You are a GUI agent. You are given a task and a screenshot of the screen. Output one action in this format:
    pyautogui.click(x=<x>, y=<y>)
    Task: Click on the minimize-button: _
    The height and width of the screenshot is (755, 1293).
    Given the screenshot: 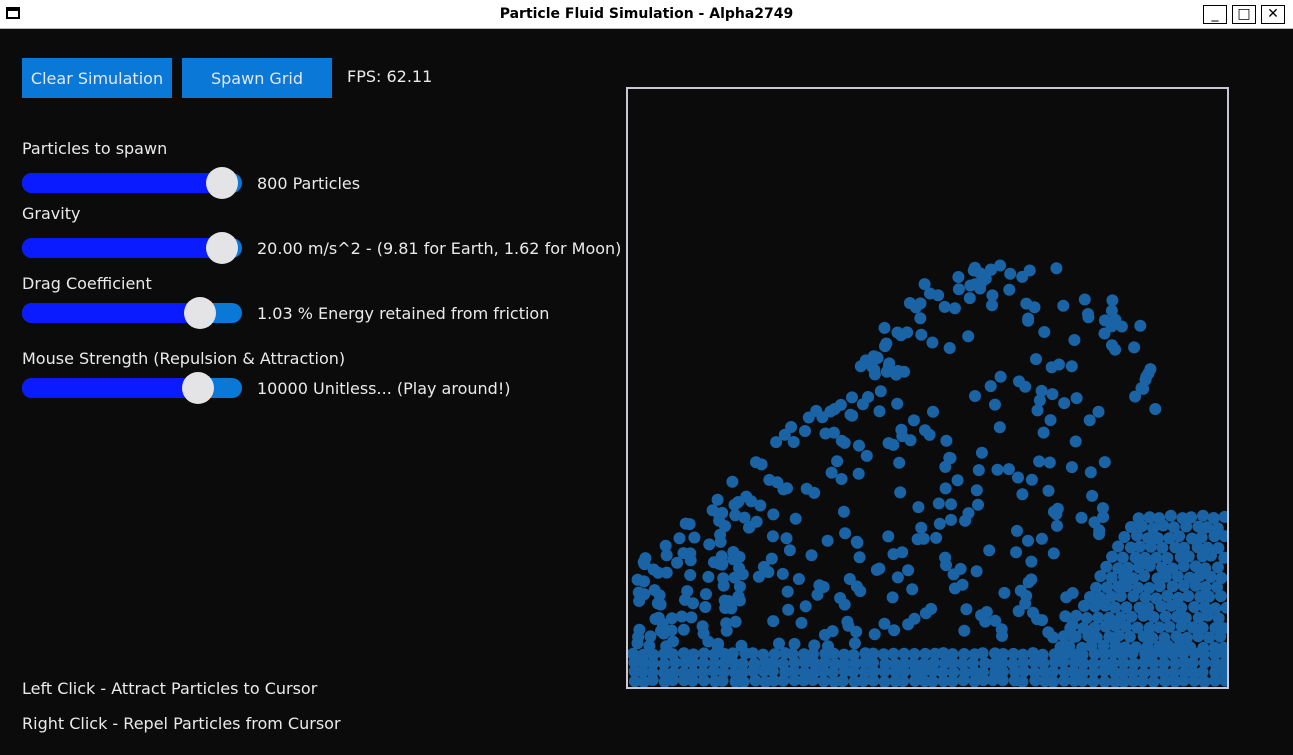 What is the action you would take?
    pyautogui.click(x=1215, y=14)
    